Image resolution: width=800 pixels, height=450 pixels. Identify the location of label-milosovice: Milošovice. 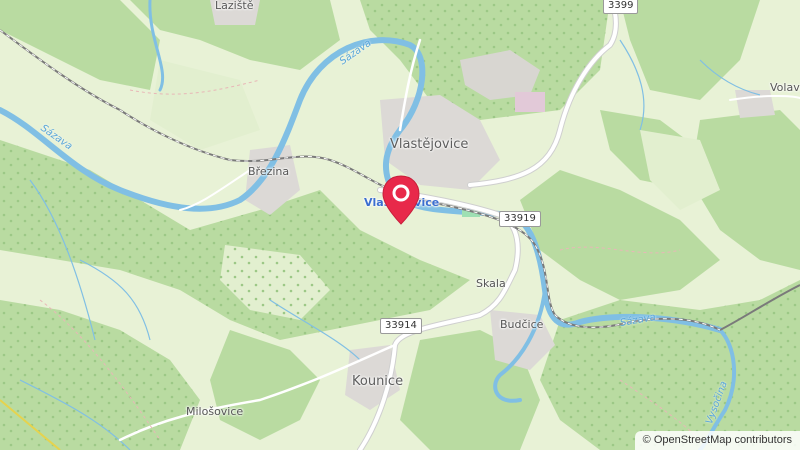
(215, 411).